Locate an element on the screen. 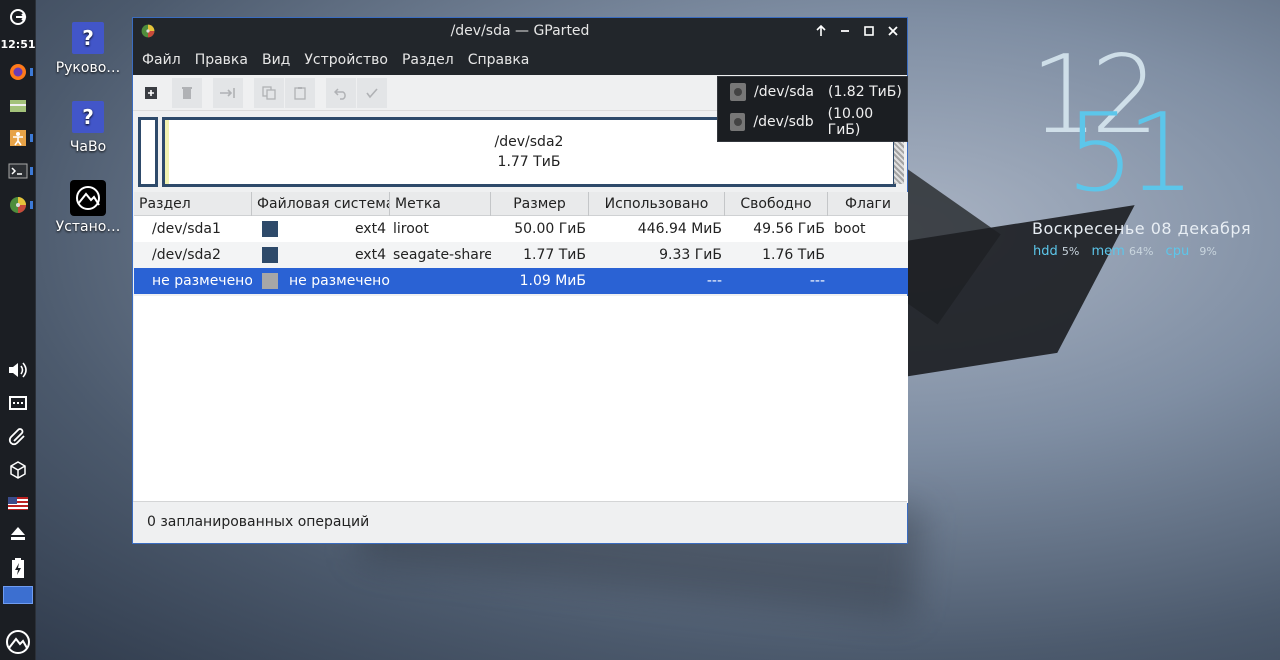  conky-minute: 51 is located at coordinates (1130, 153).